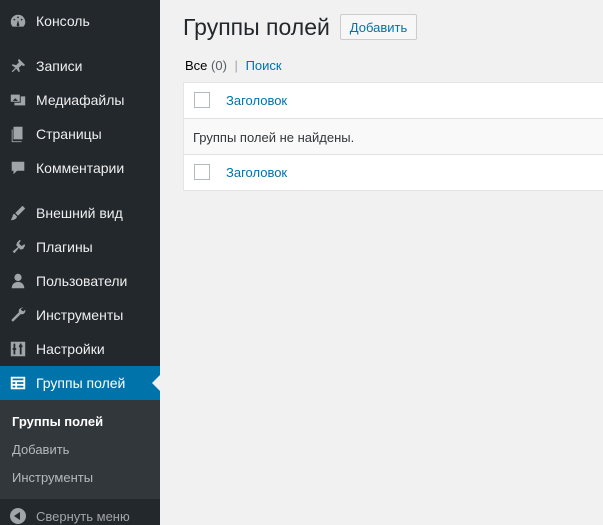  What do you see at coordinates (202, 100) in the screenshot?
I see `select-all-checkbox` at bounding box center [202, 100].